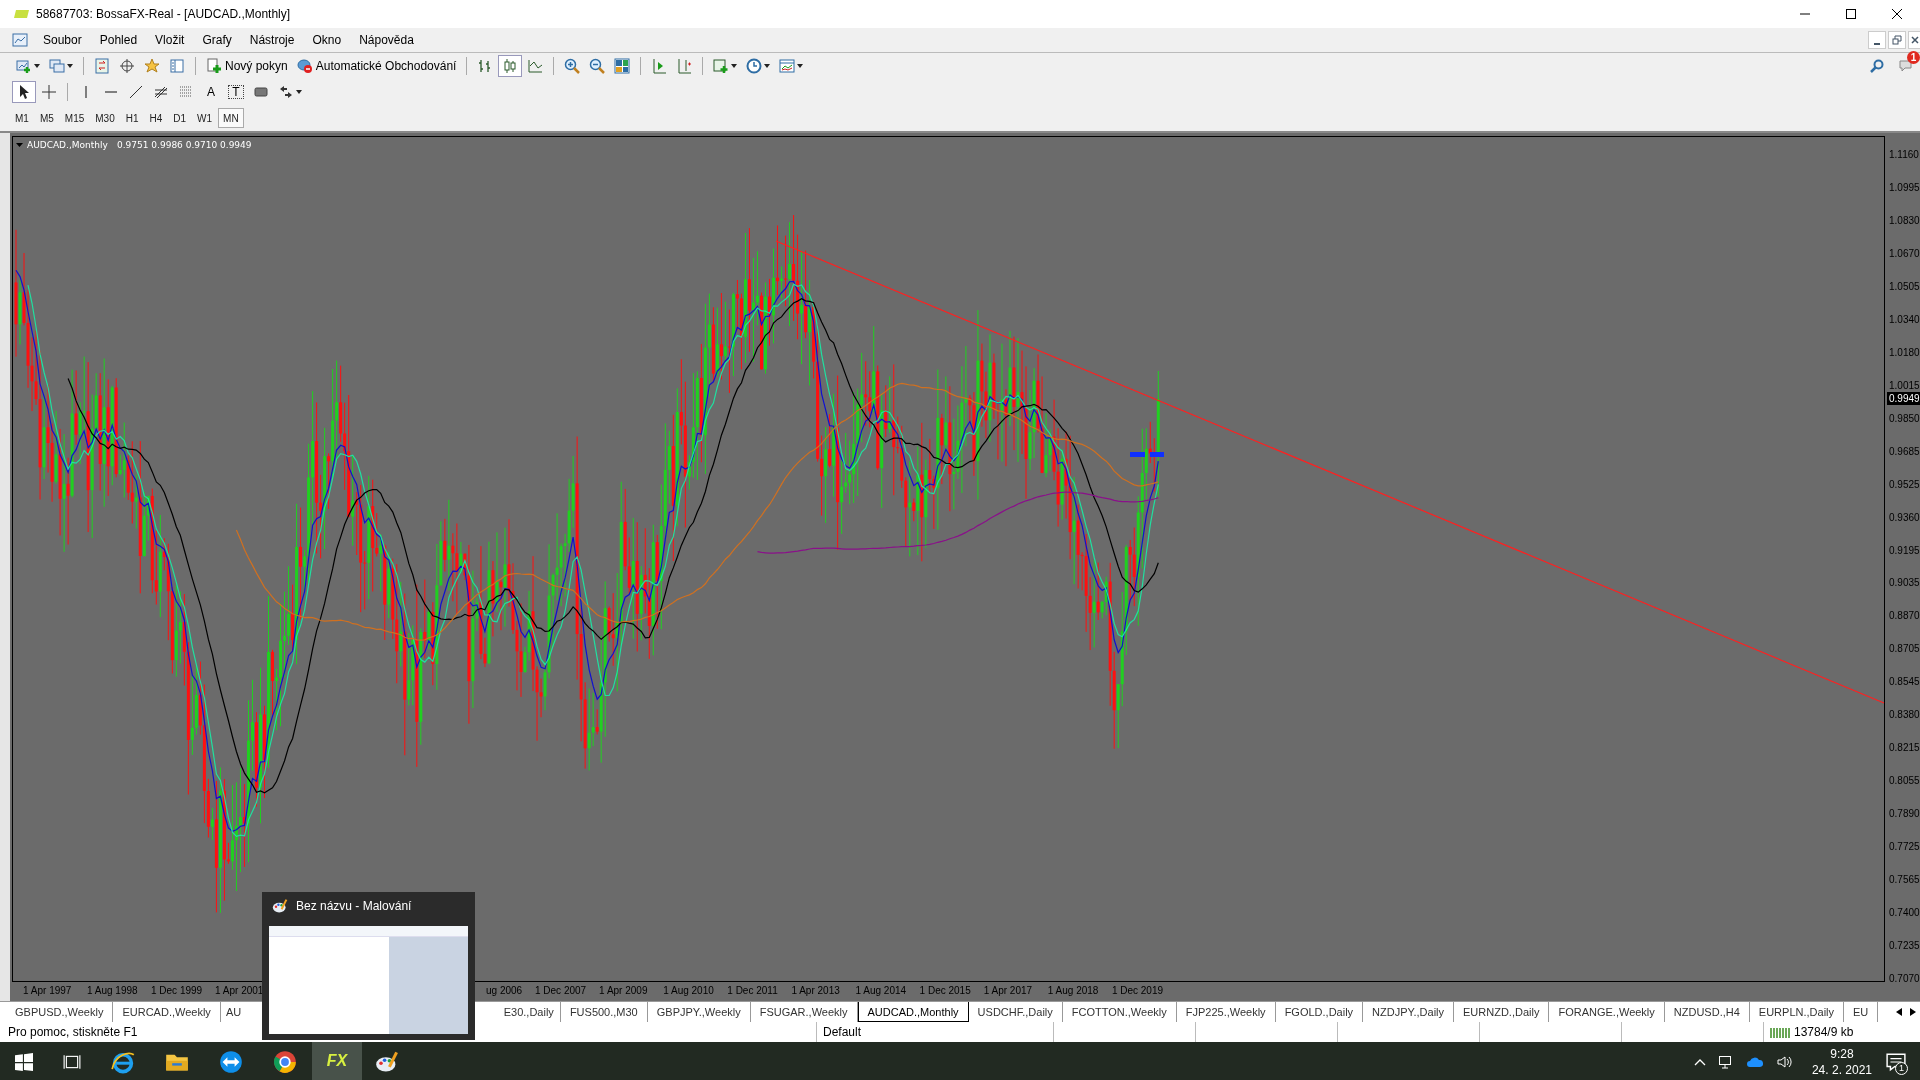 This screenshot has height=1080, width=1920. Describe the element at coordinates (74, 118) in the screenshot. I see `timeframe-button: M15` at that location.